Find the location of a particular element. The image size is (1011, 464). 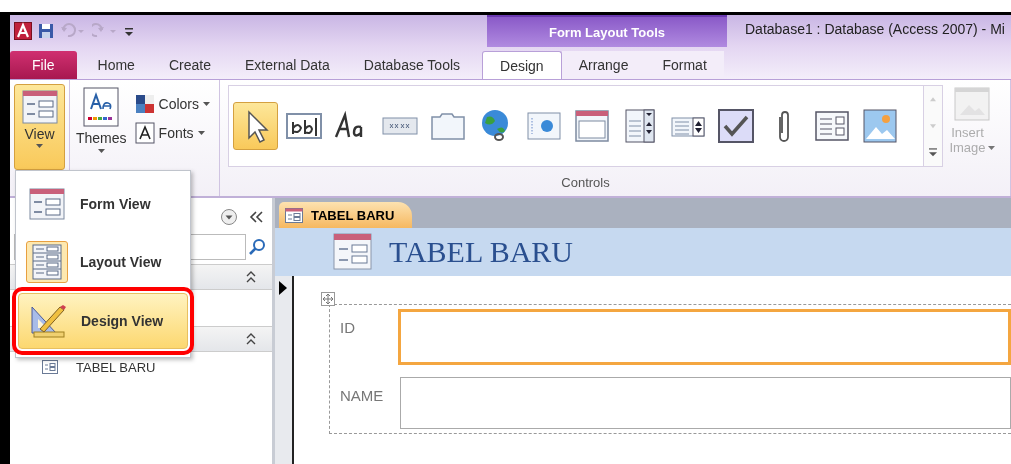

document-tab: TABEL BARU is located at coordinates (346, 215).